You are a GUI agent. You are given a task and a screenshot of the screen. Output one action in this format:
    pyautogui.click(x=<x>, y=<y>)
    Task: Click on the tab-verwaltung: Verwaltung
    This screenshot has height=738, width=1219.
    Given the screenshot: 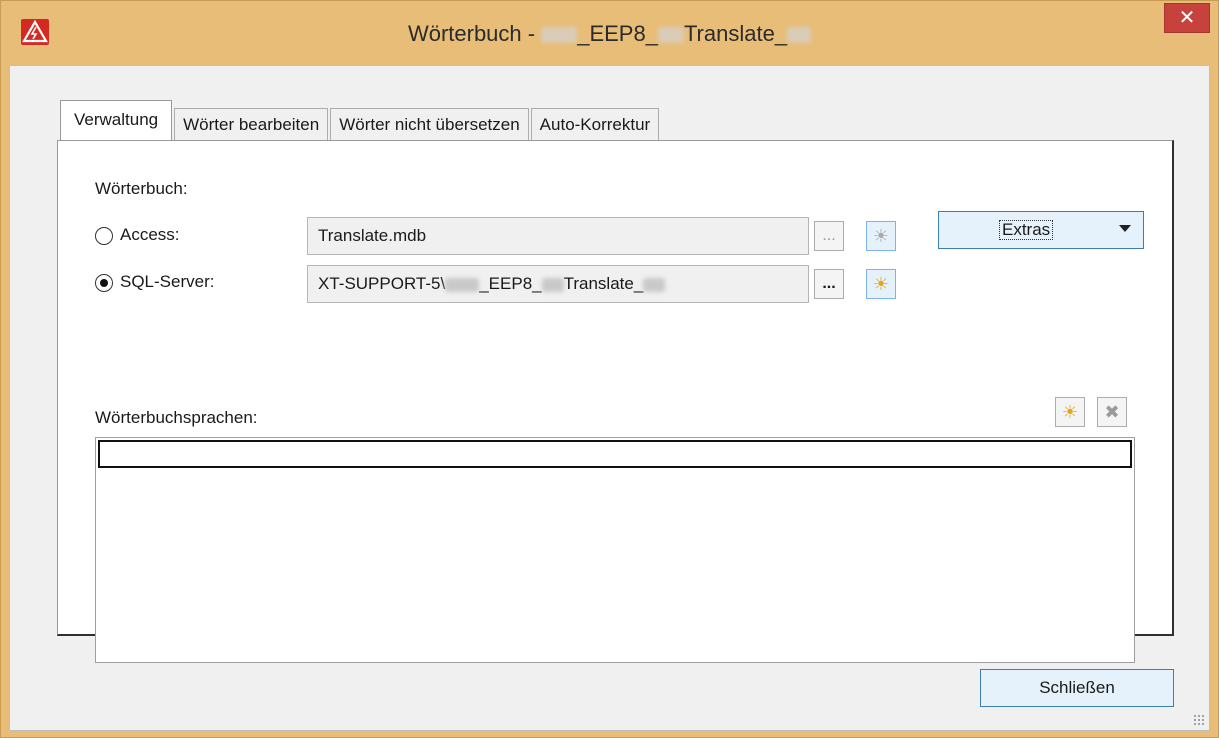 What is the action you would take?
    pyautogui.click(x=116, y=120)
    